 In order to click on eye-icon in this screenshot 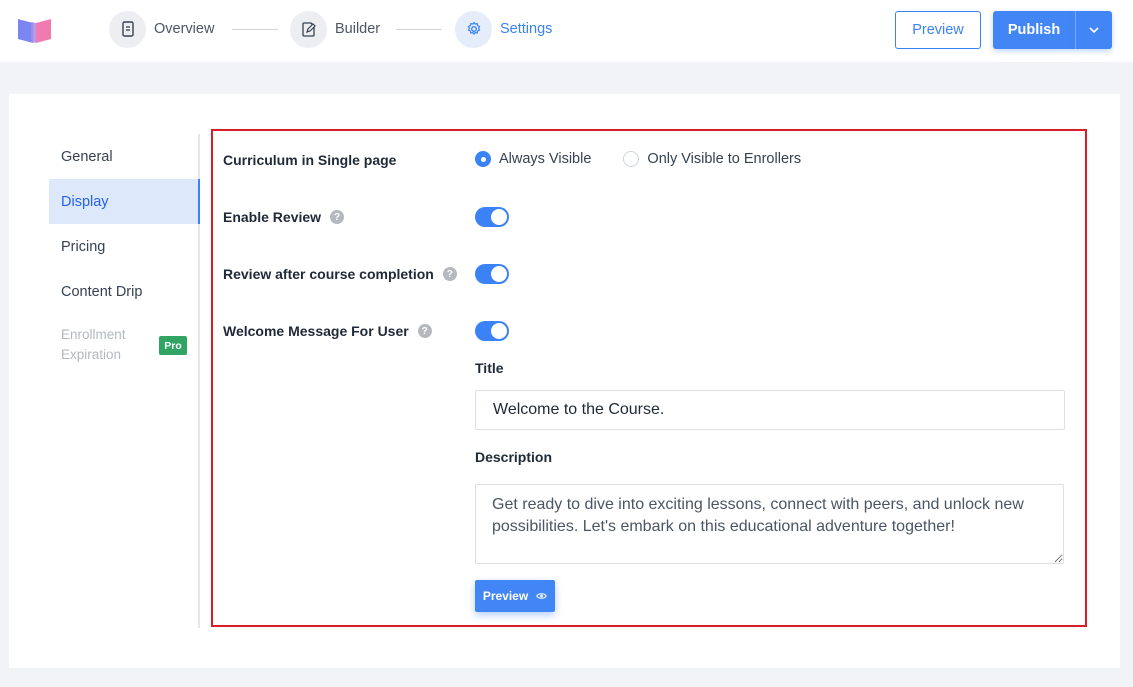, I will do `click(542, 596)`.